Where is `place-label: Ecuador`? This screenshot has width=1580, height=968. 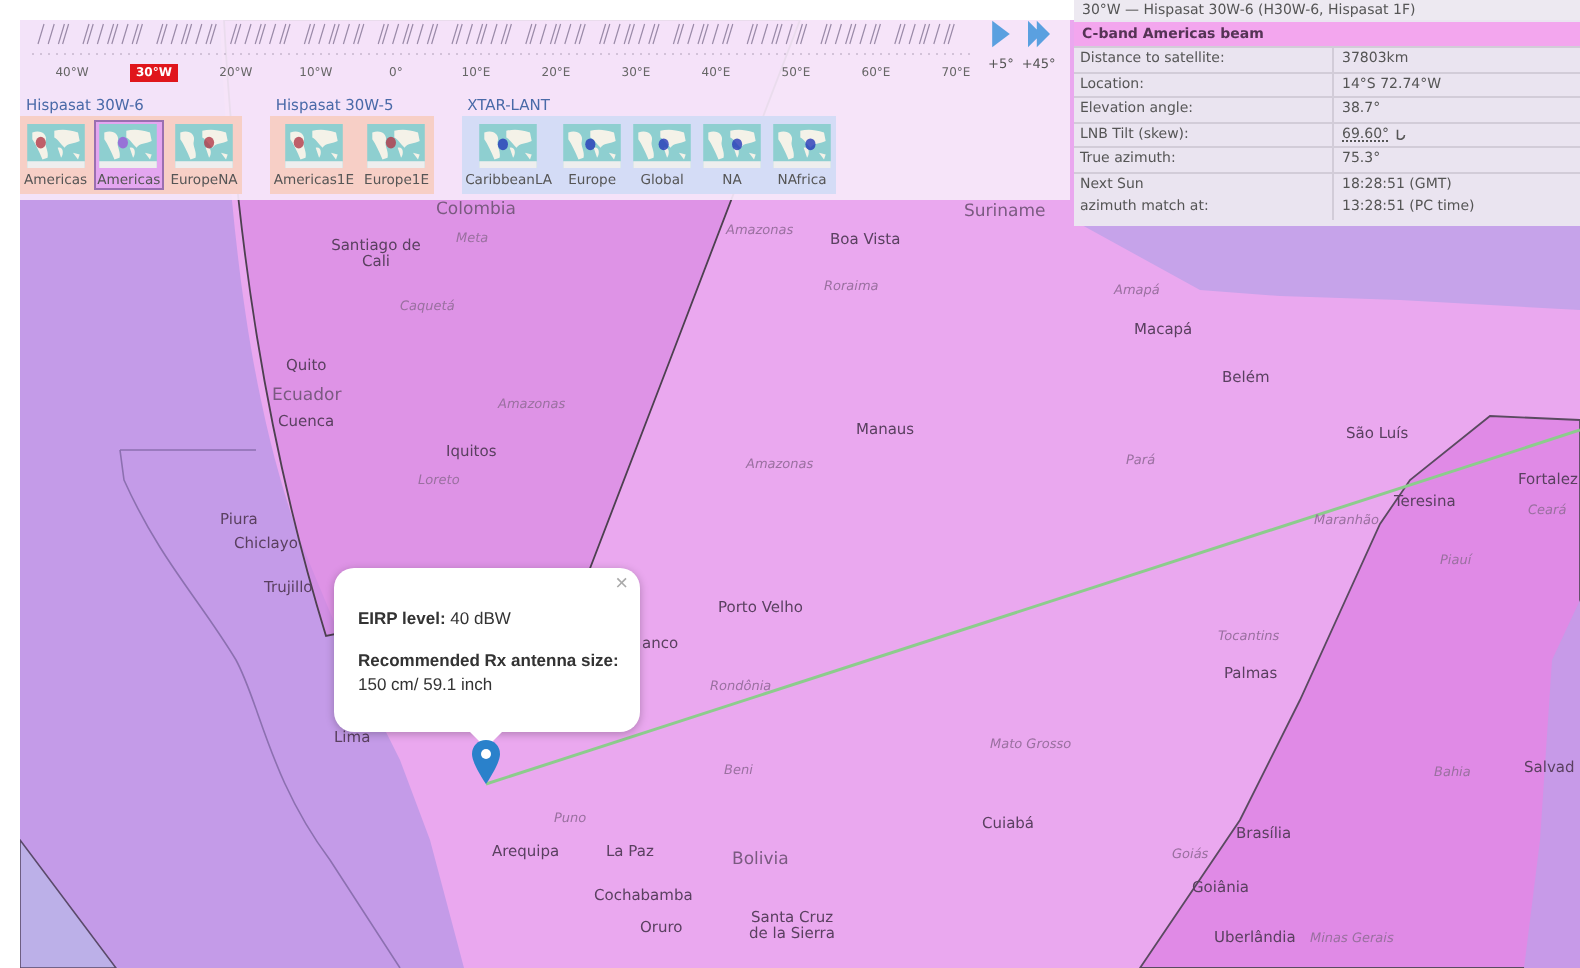 place-label: Ecuador is located at coordinates (307, 397).